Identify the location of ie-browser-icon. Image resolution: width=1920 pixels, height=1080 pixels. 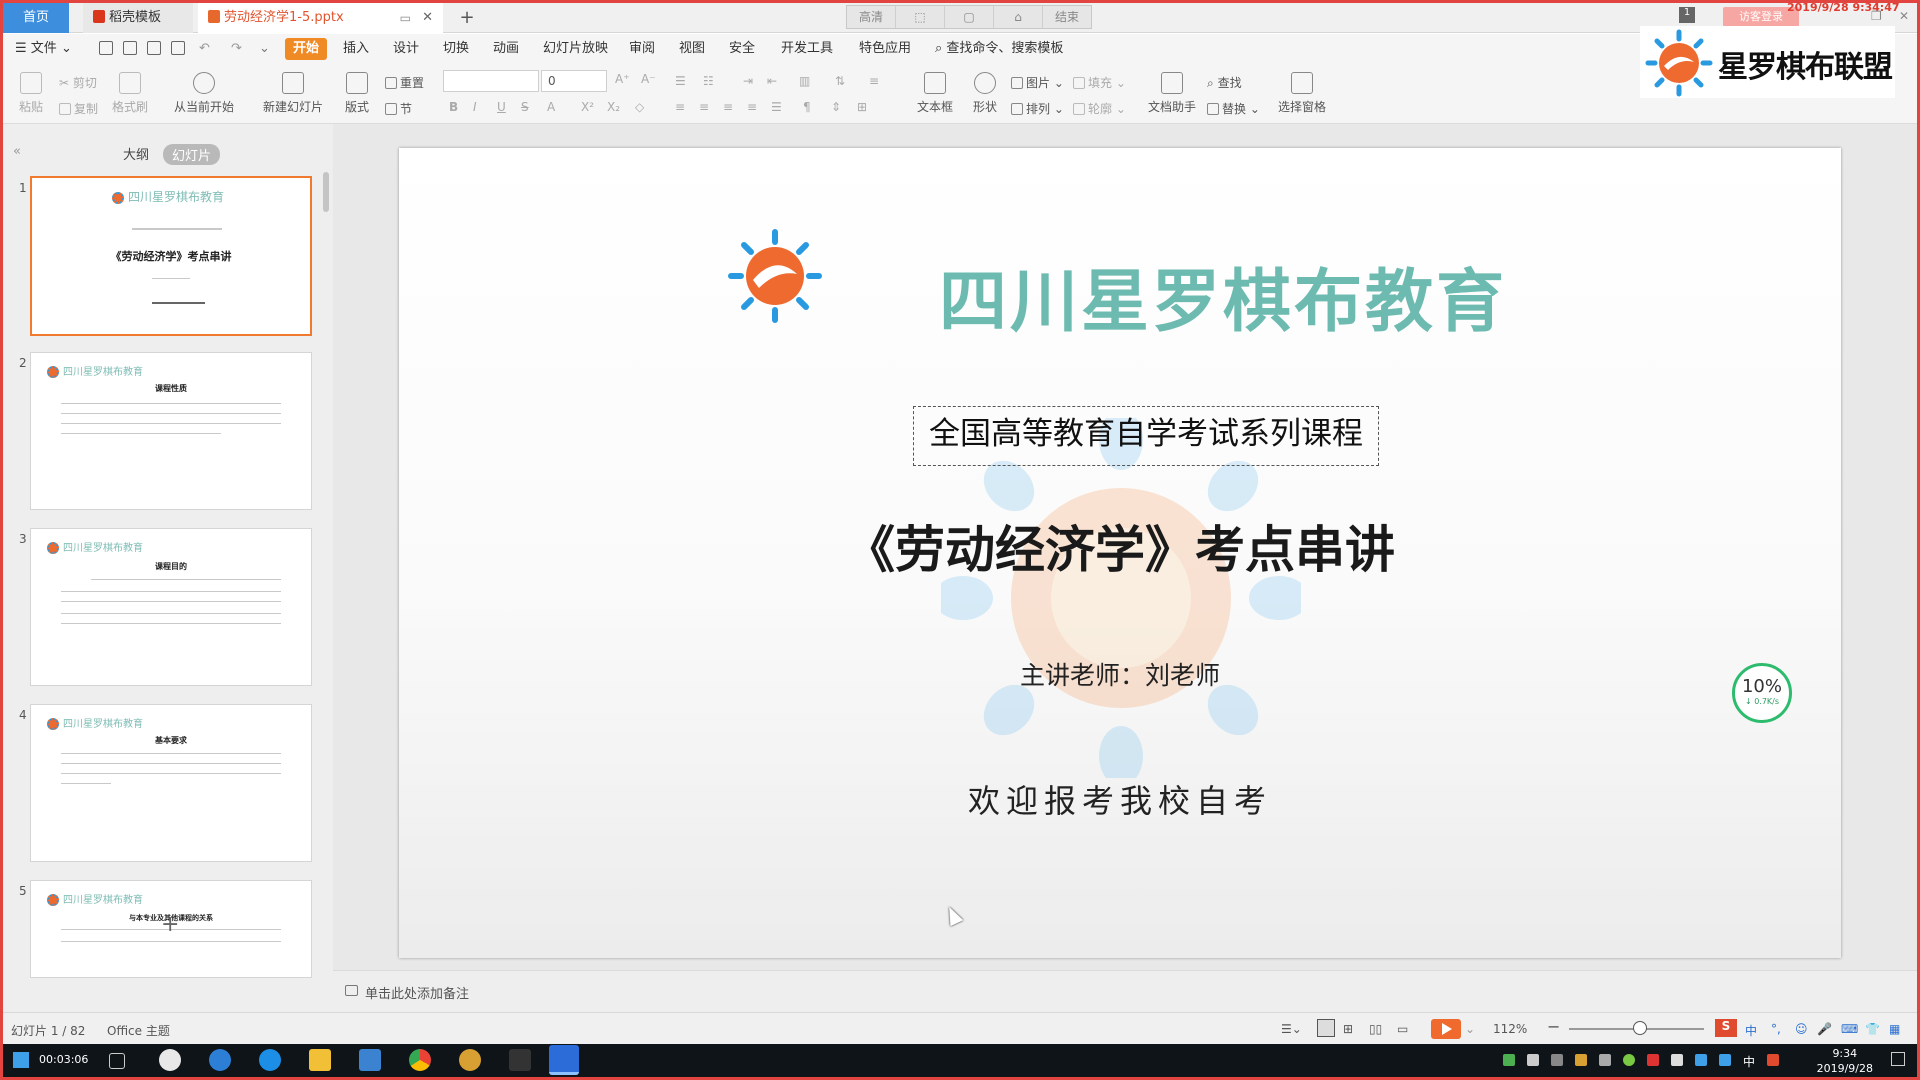
(220, 1060).